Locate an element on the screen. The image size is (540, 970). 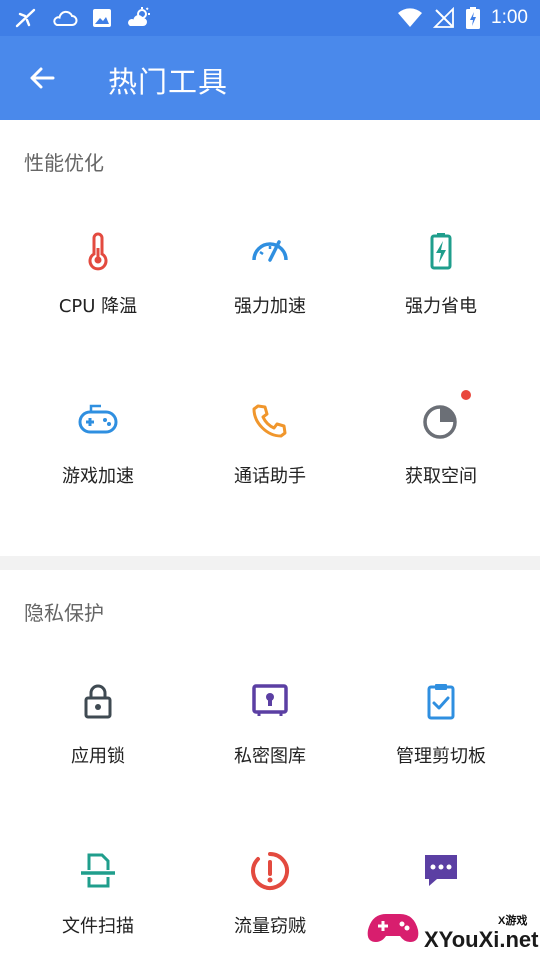
tool-file-scan: 文件扫描 is located at coordinates (98, 910).